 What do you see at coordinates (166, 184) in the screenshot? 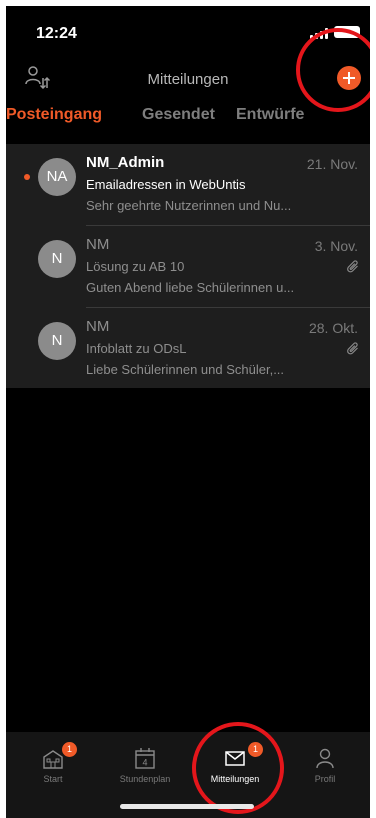
I see `message-subject: Emailadressen in WebUntis` at bounding box center [166, 184].